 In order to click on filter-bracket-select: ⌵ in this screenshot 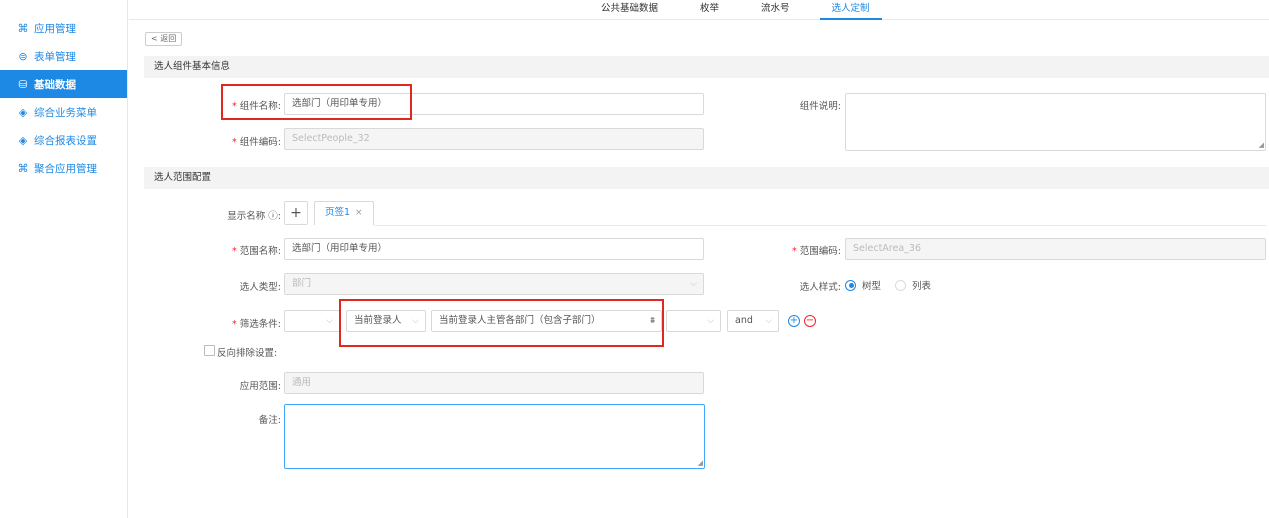, I will do `click(312, 321)`.